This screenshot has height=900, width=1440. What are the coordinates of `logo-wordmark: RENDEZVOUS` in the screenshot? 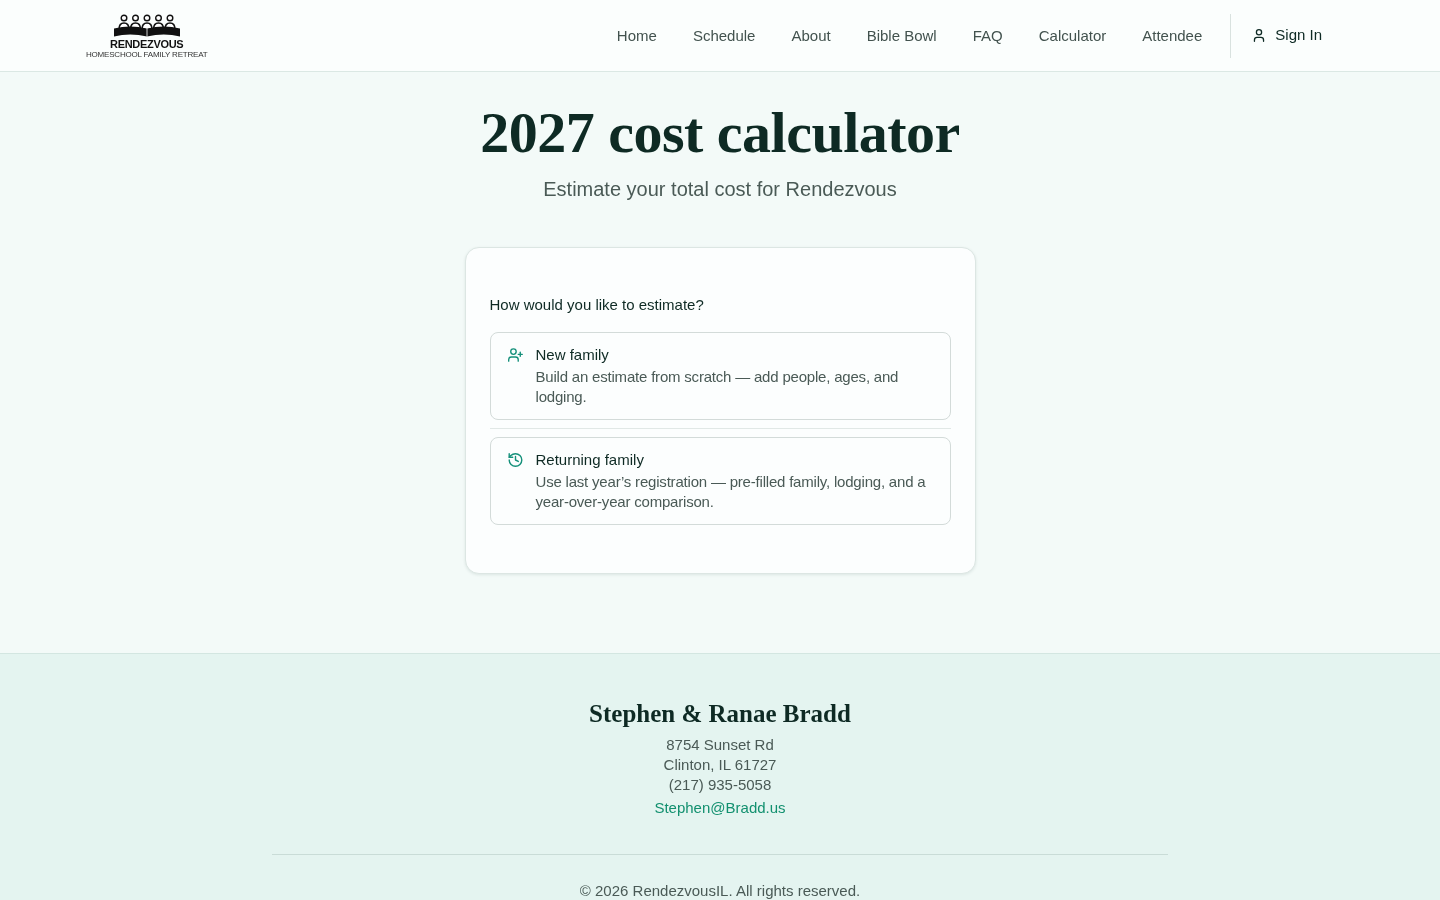 It's located at (147, 44).